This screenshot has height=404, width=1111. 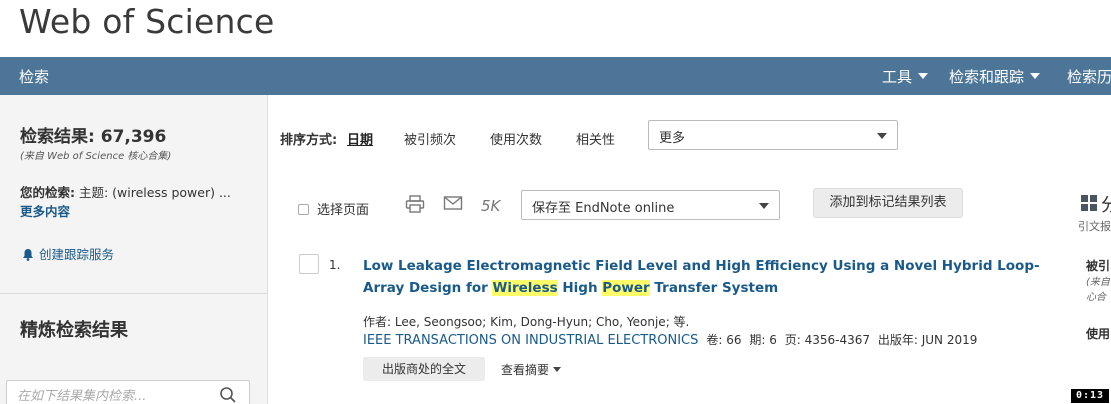 I want to click on analyze-results-link: 分, so click(x=1106, y=204).